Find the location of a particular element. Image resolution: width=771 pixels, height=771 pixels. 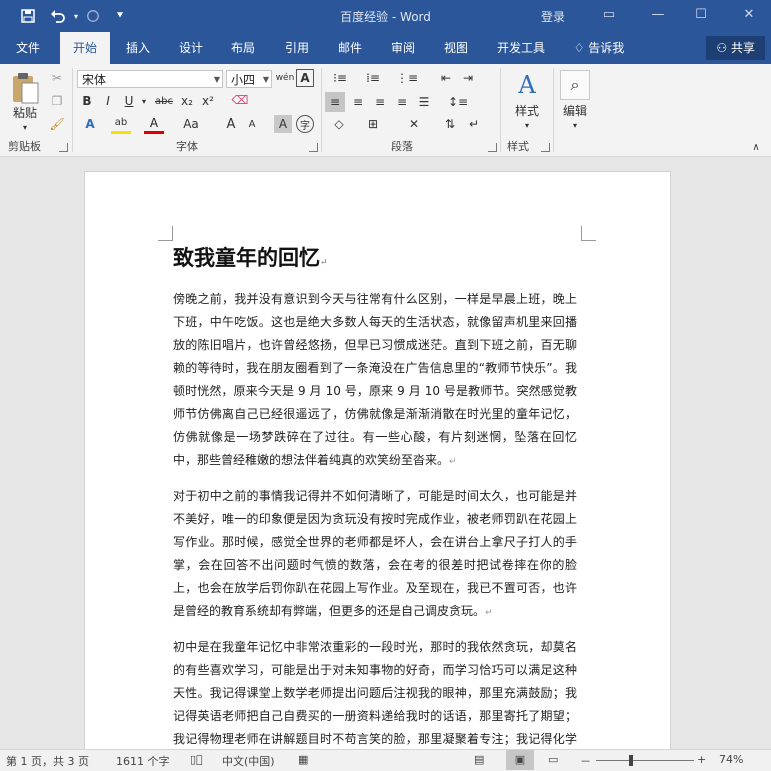

maximize-button: ☐ is located at coordinates (701, 15).